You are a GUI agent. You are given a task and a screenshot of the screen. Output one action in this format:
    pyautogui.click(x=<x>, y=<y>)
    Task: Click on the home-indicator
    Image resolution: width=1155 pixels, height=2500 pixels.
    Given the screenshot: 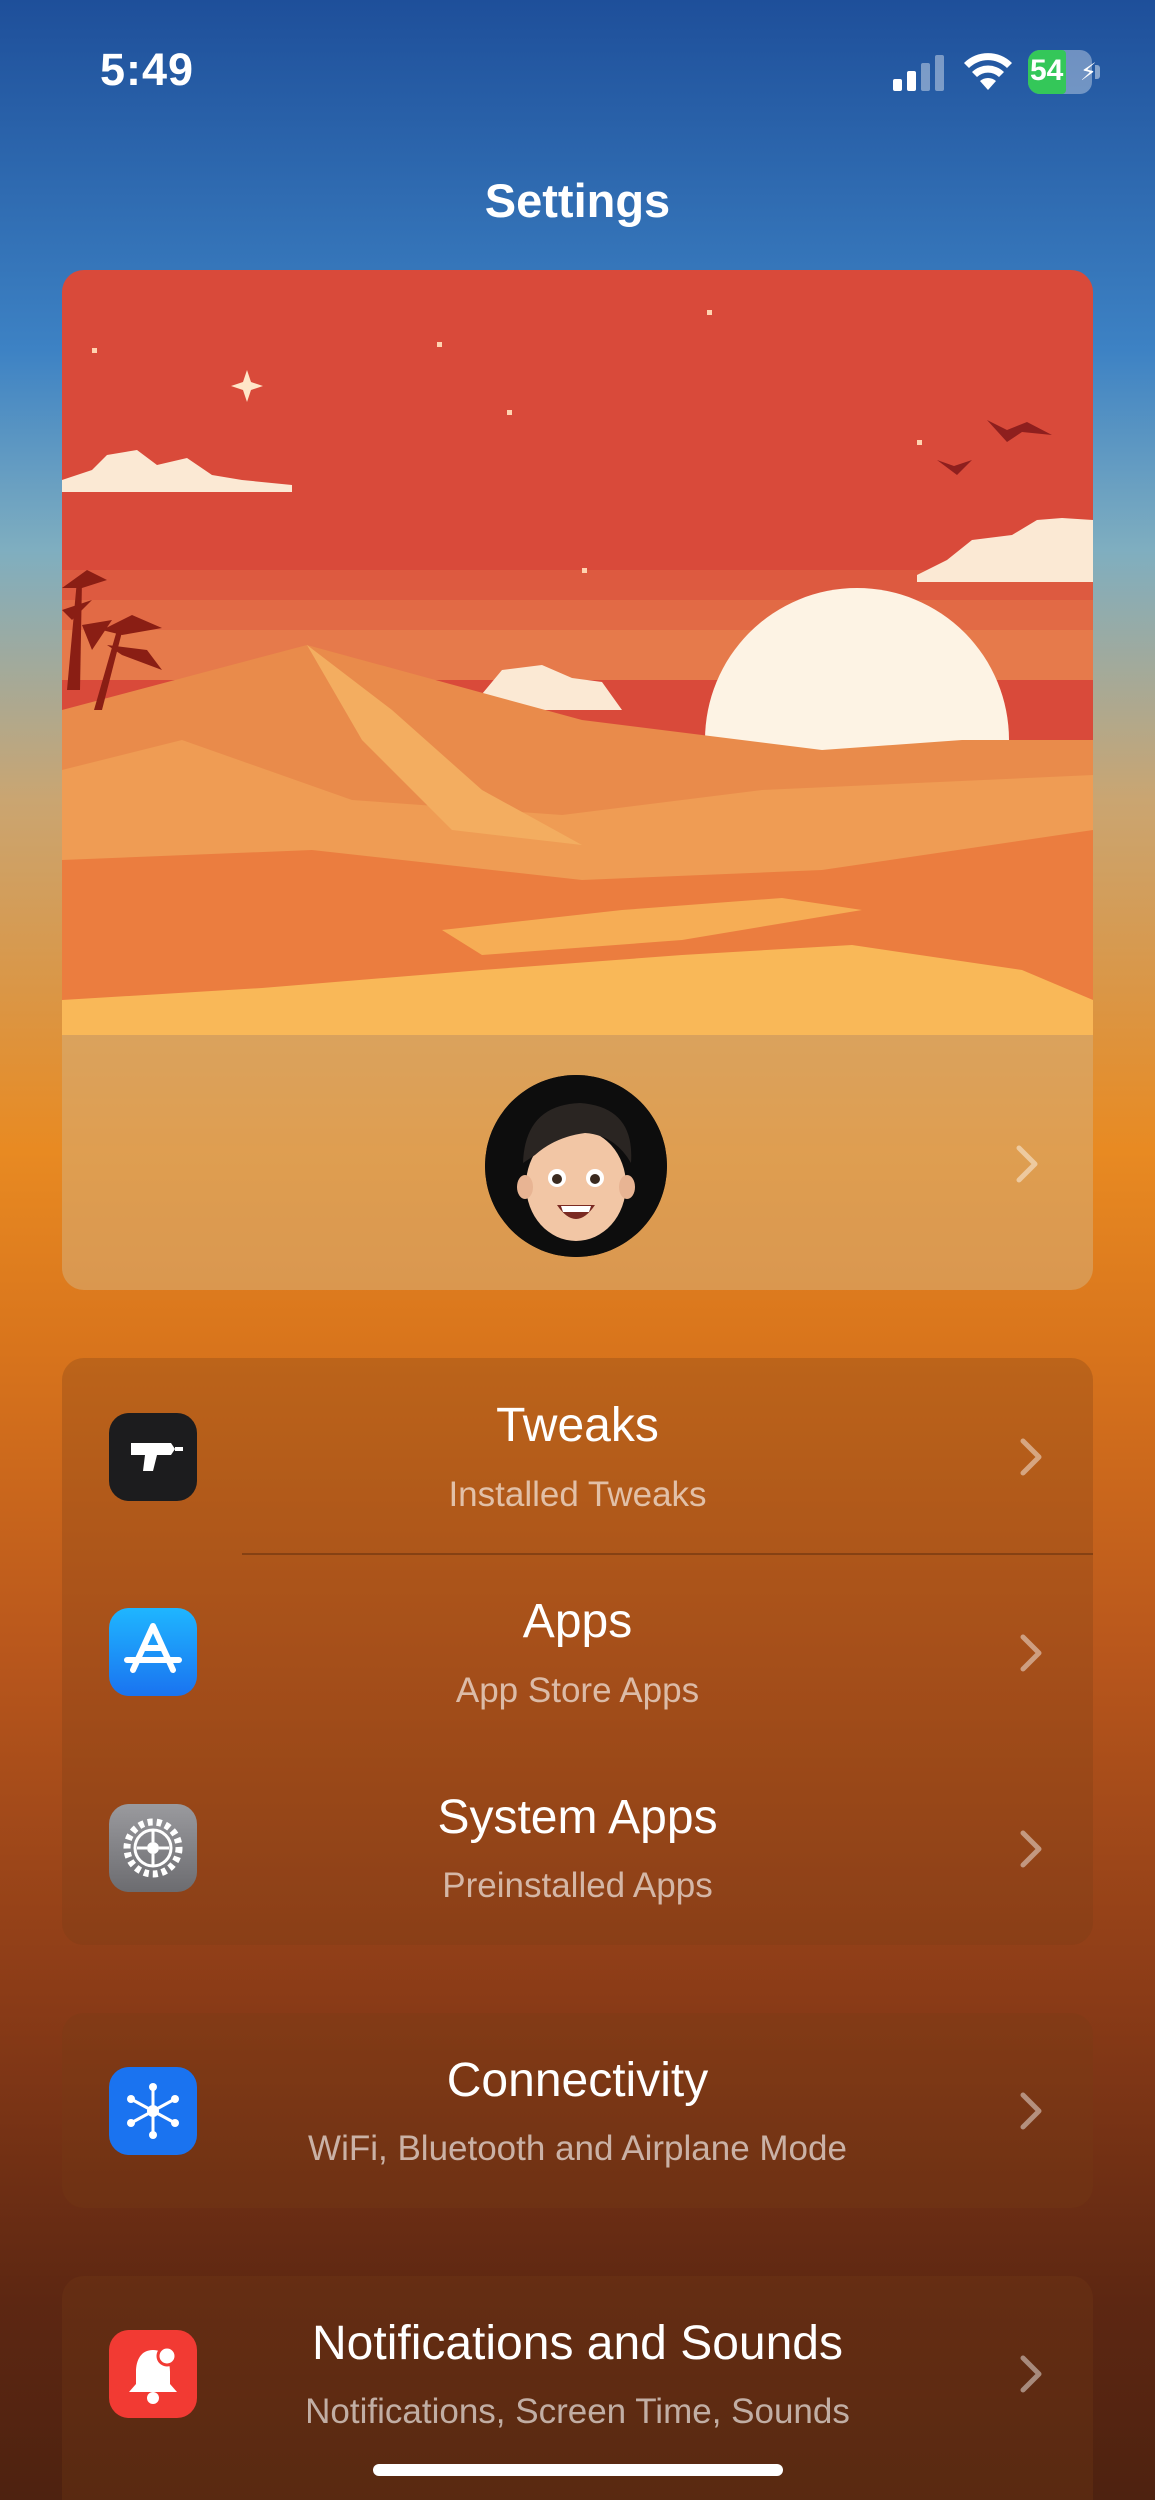 What is the action you would take?
    pyautogui.click(x=578, y=2470)
    